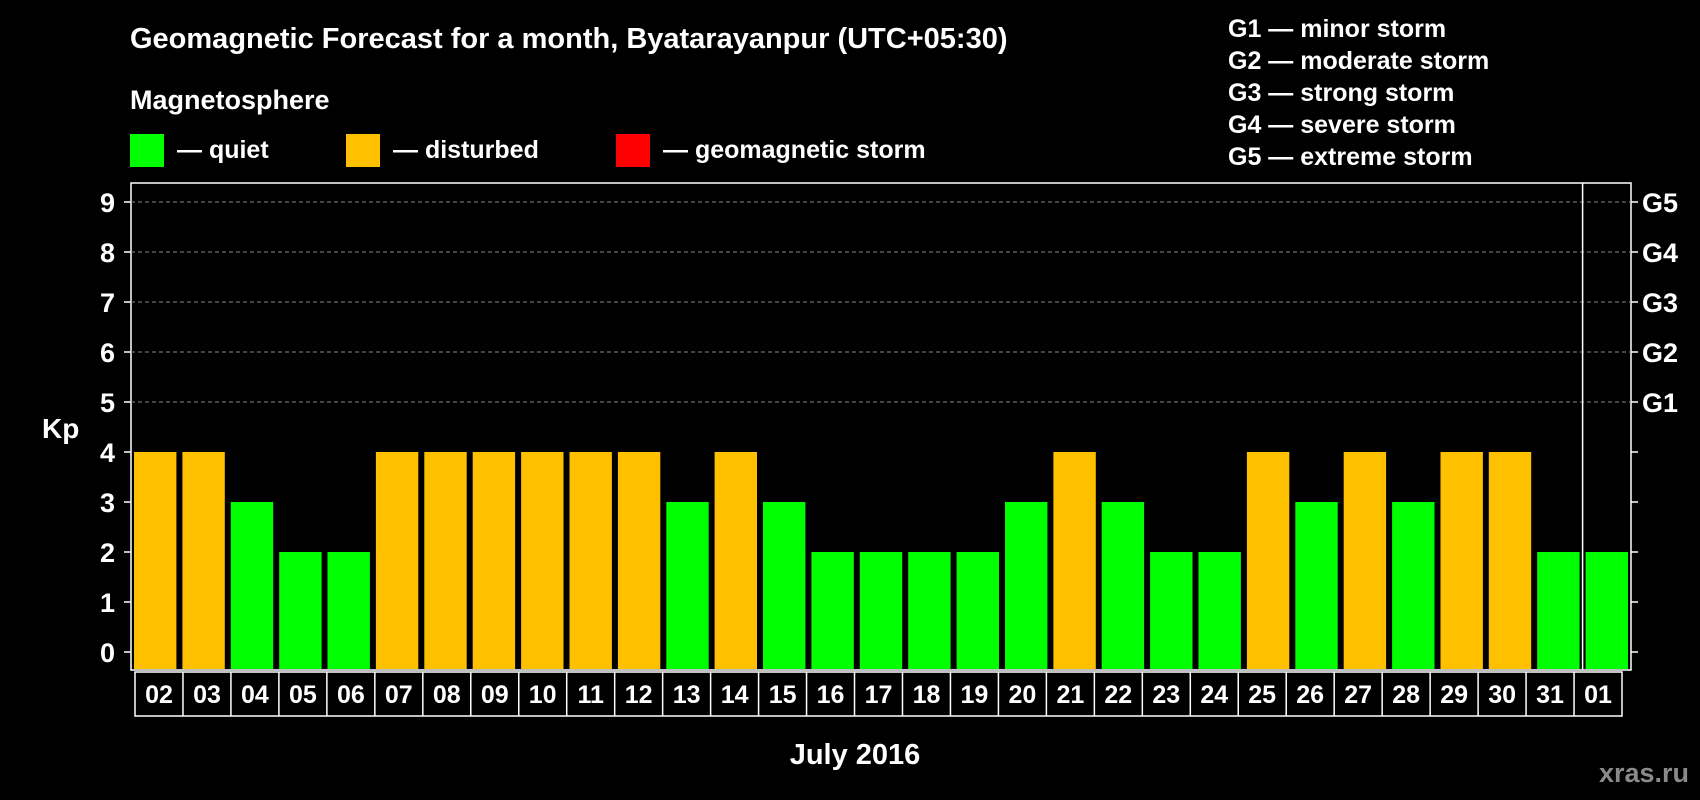  What do you see at coordinates (1660, 403) in the screenshot?
I see `g-scale-label: G1` at bounding box center [1660, 403].